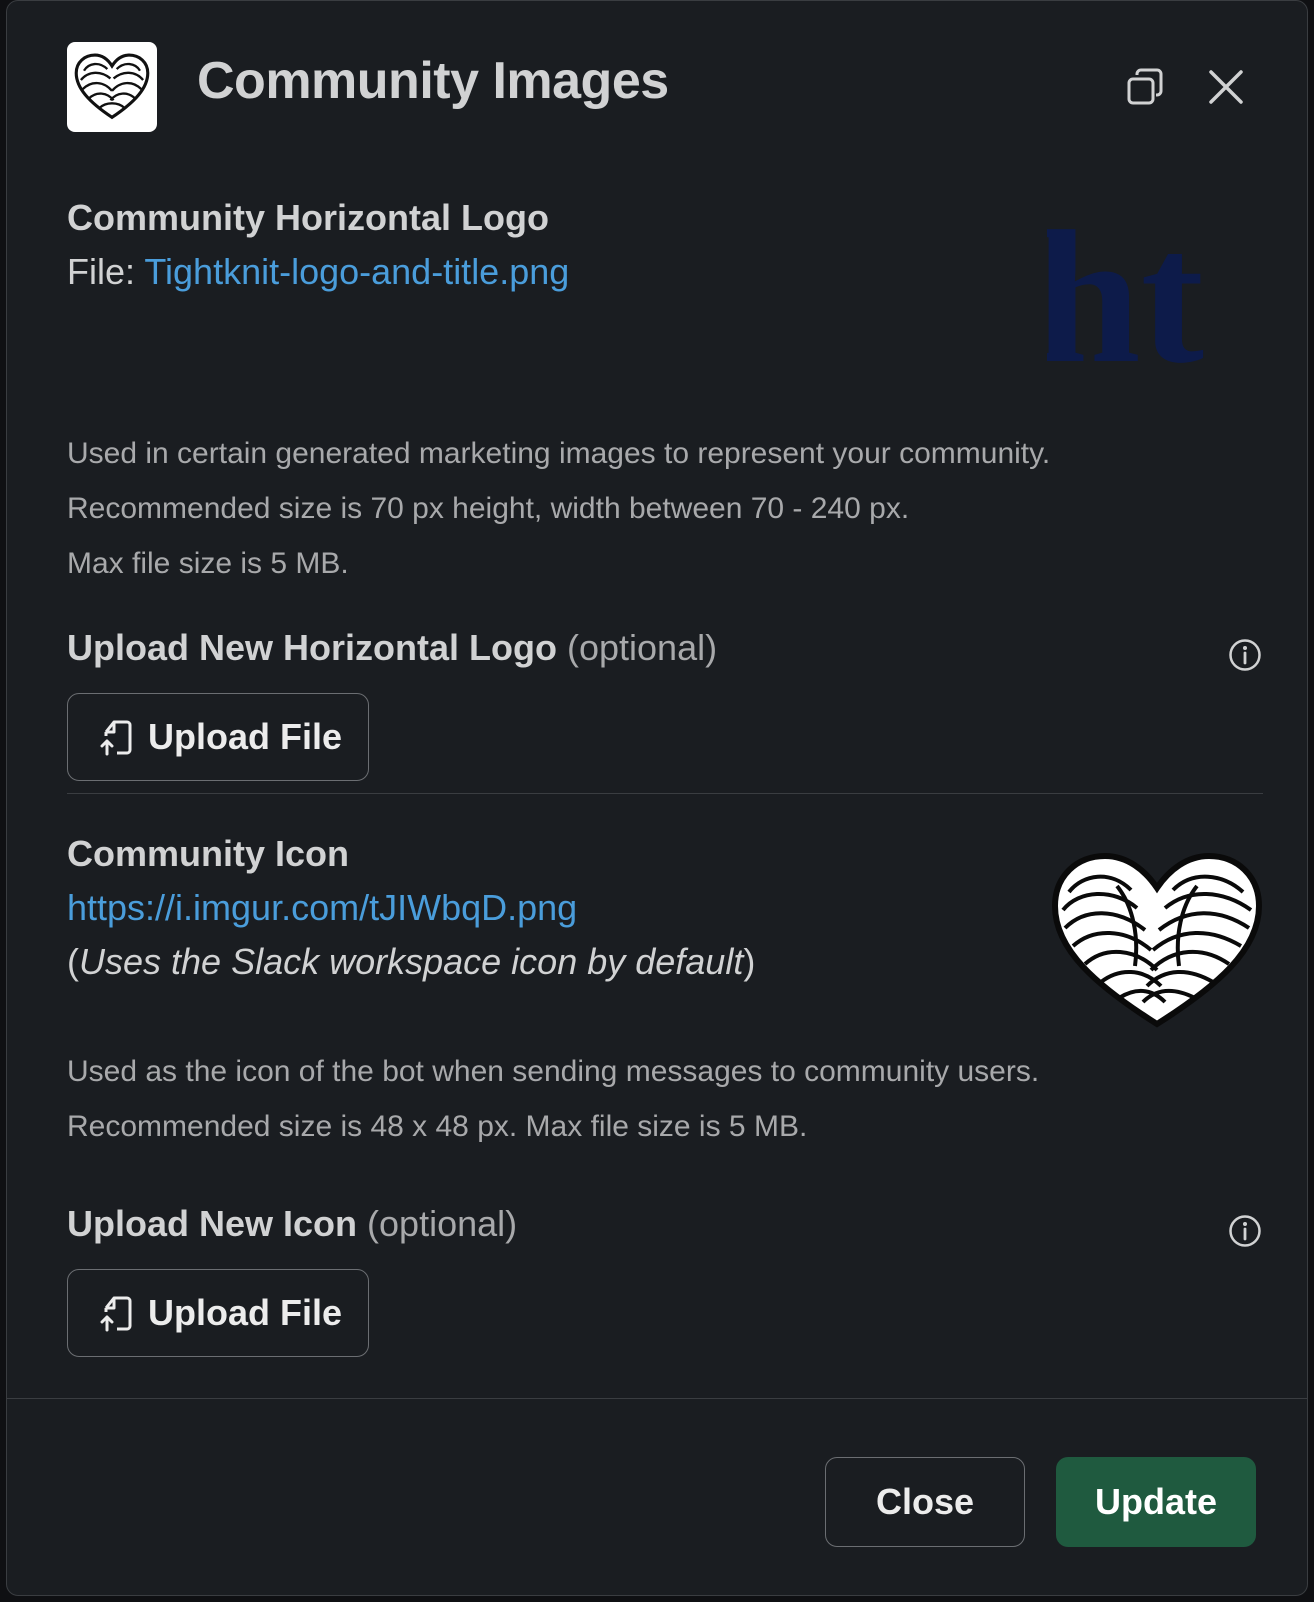  What do you see at coordinates (1145, 87) in the screenshot?
I see `copy-window-icon` at bounding box center [1145, 87].